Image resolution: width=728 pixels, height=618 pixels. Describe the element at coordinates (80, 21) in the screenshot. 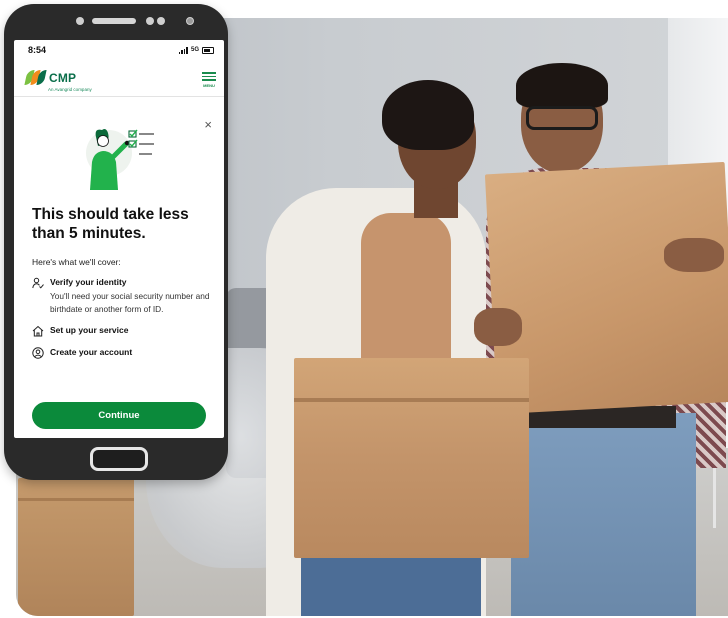

I see `phone-camera-dot` at that location.